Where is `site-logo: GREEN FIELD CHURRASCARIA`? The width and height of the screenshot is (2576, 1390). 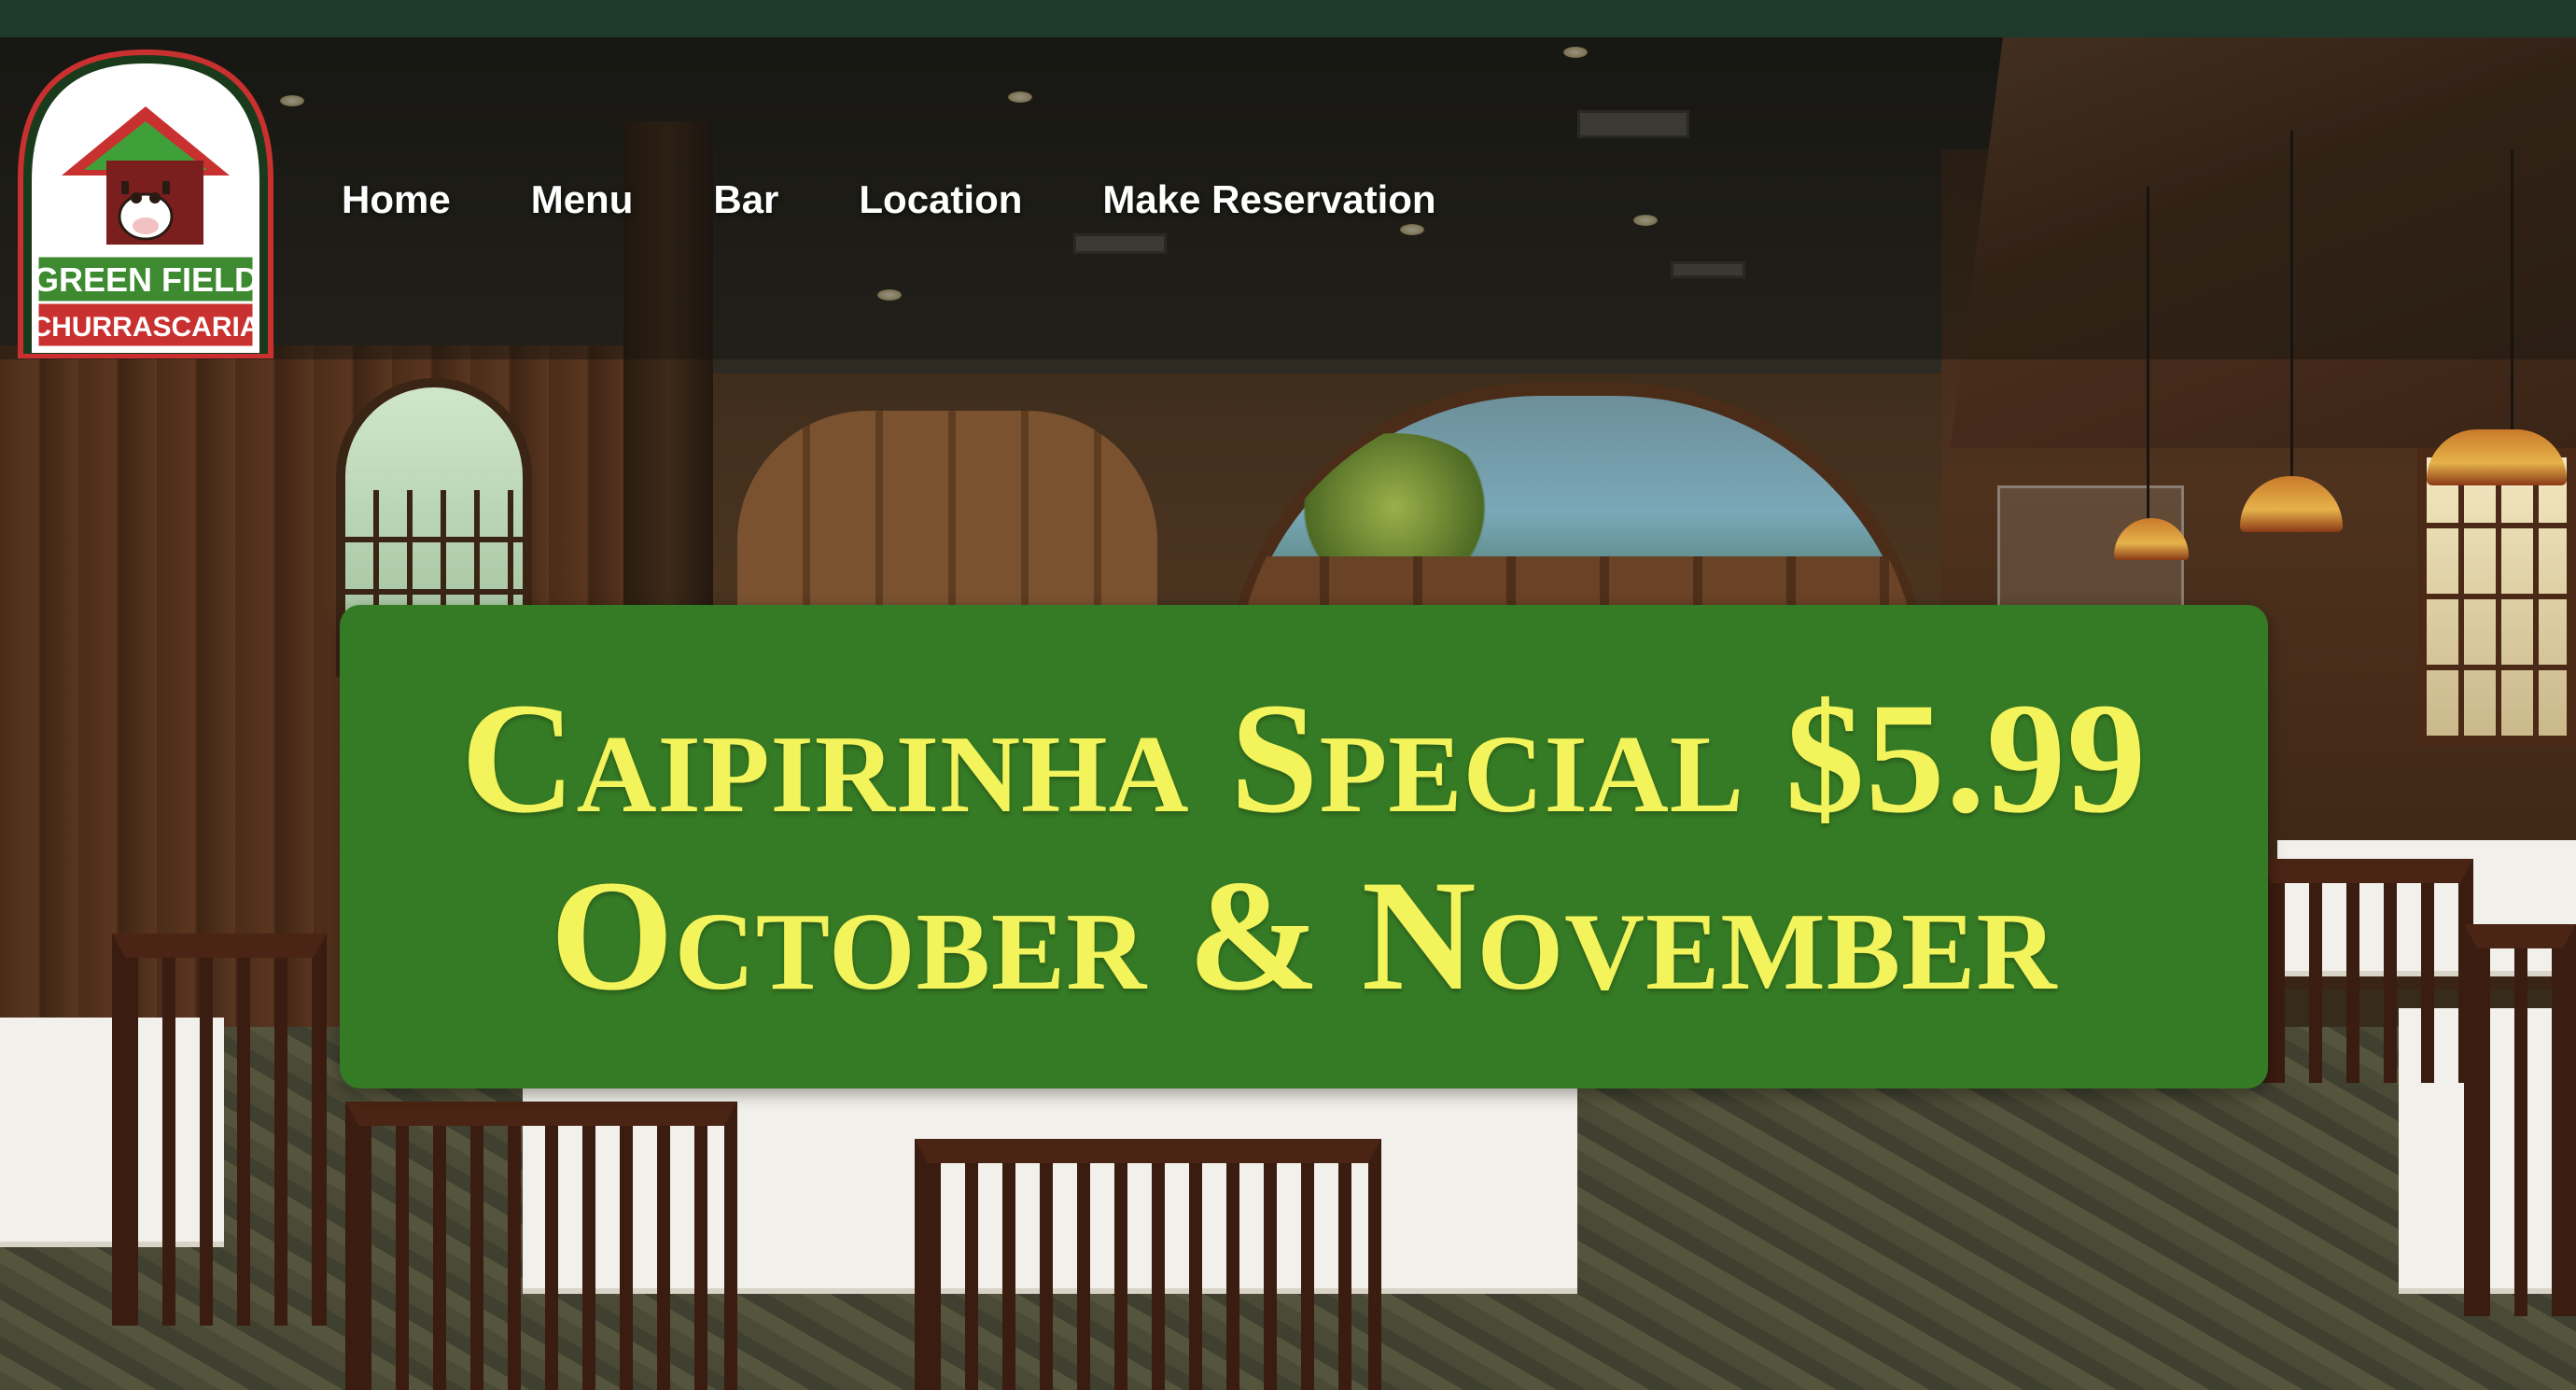
site-logo: GREEN FIELD CHURRASCARIA is located at coordinates (145, 204).